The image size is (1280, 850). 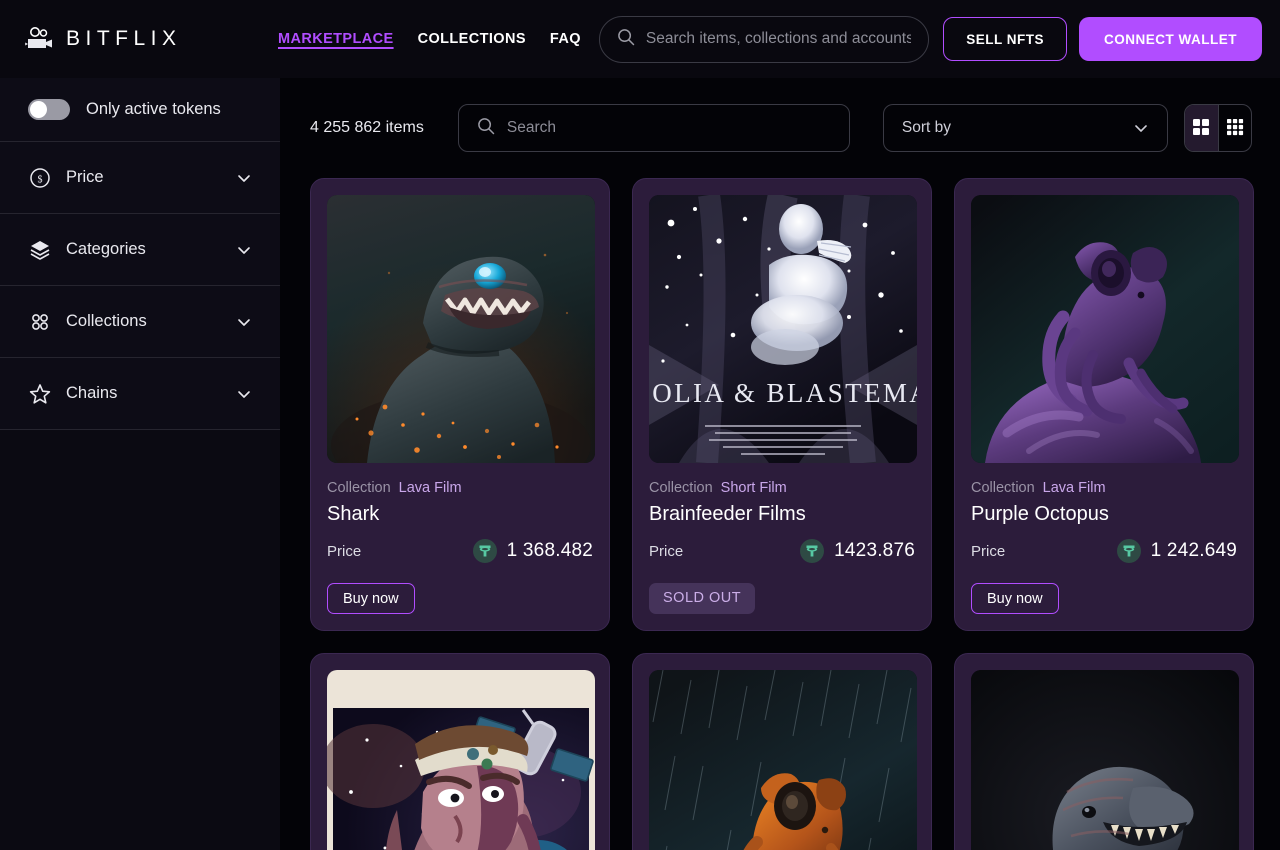 I want to click on only-active-tokens-toggle, so click(x=49, y=109).